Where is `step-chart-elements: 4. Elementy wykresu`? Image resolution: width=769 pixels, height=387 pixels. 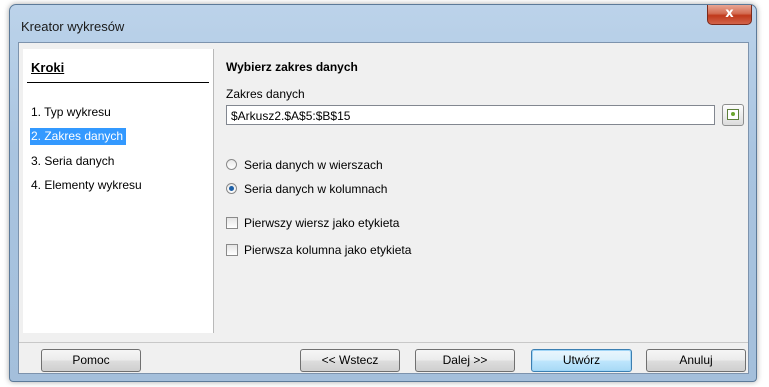 step-chart-elements: 4. Elementy wykresu is located at coordinates (86, 185).